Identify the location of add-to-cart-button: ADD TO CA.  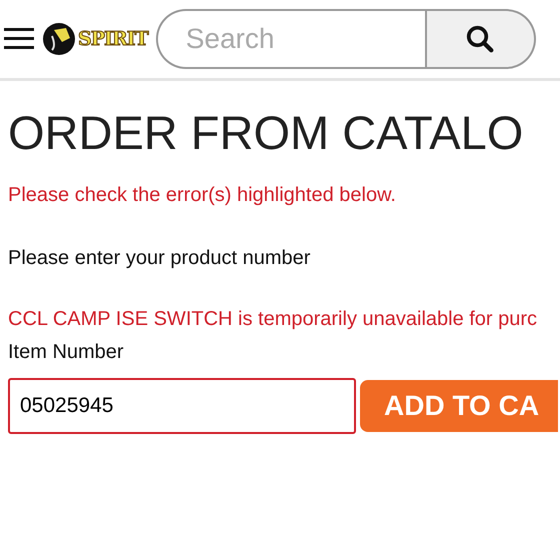
(459, 406).